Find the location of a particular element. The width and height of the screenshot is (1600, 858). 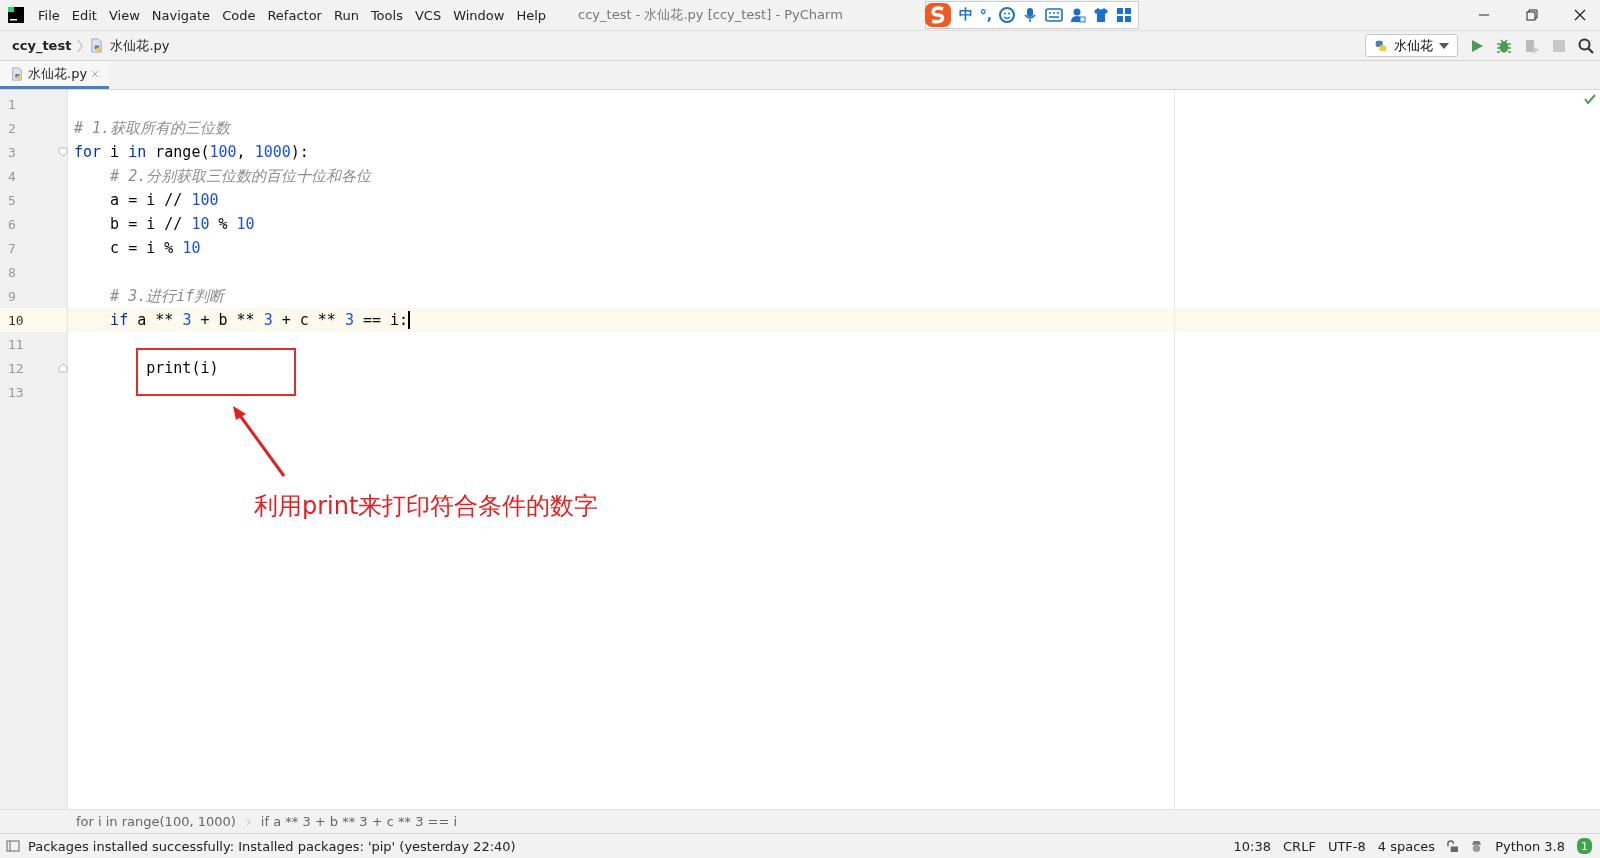

line-number: 7 is located at coordinates (12, 248).